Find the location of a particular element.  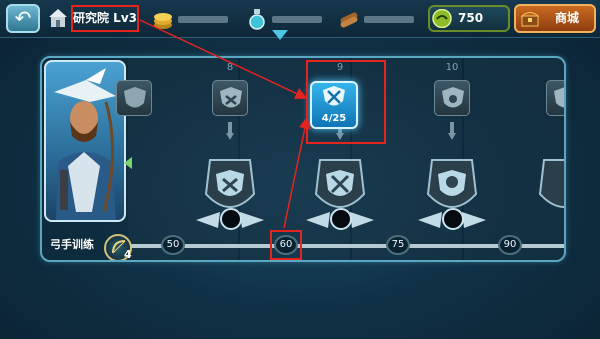

gold-coins-icon is located at coordinates (163, 21).